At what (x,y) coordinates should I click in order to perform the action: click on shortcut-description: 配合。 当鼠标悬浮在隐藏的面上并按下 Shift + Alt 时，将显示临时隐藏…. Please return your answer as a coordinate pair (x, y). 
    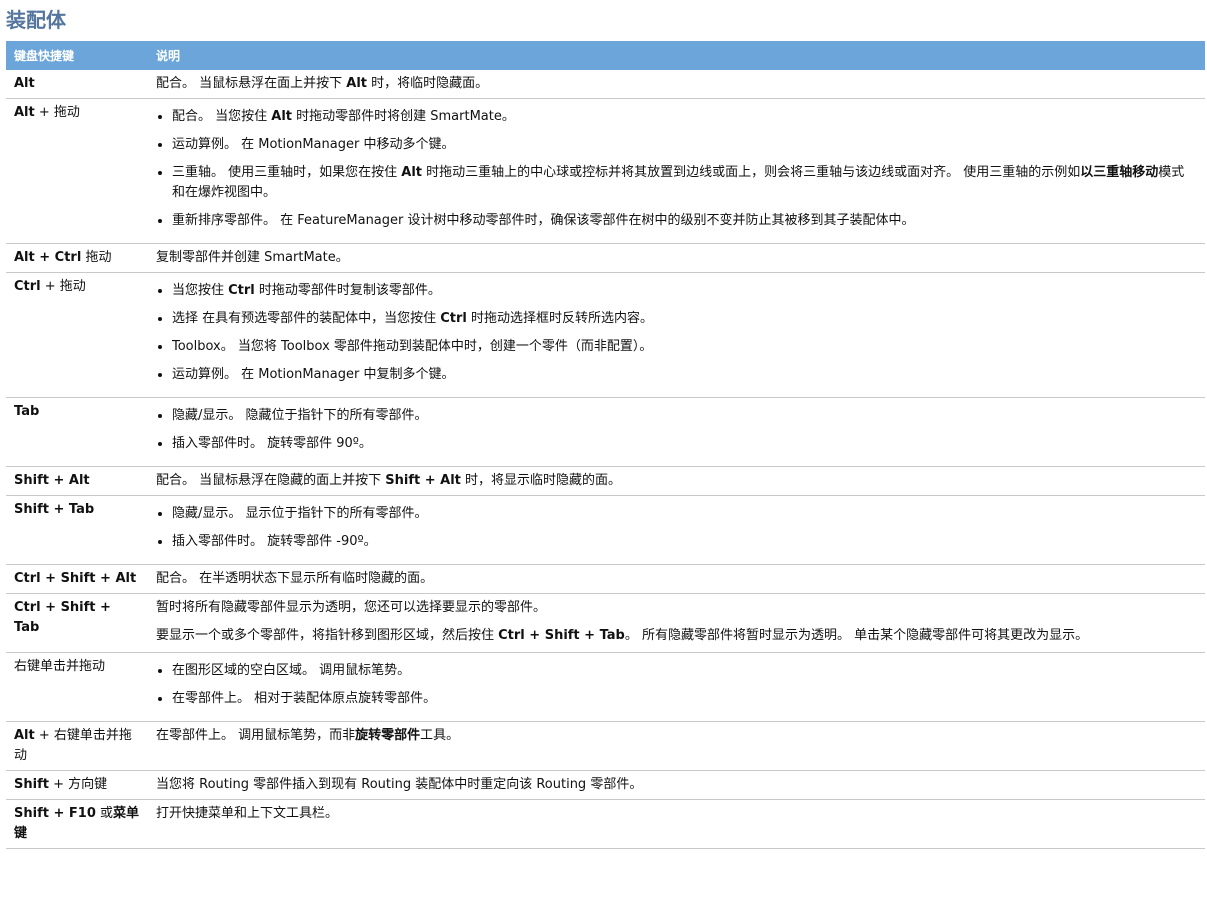
    Looking at the image, I should click on (676, 481).